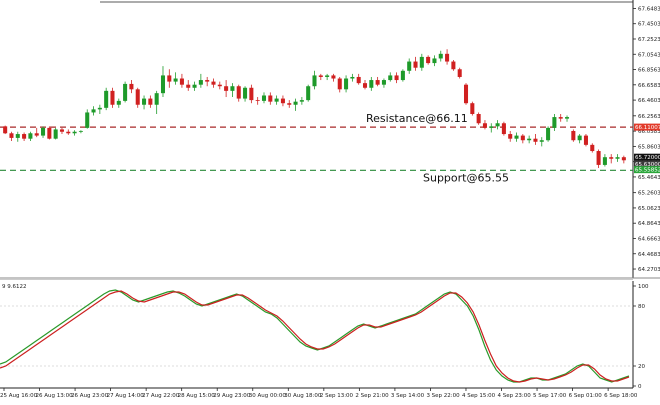  Describe the element at coordinates (90, 396) in the screenshot. I see `time-tick-label: 26 Aug 23:00` at that location.